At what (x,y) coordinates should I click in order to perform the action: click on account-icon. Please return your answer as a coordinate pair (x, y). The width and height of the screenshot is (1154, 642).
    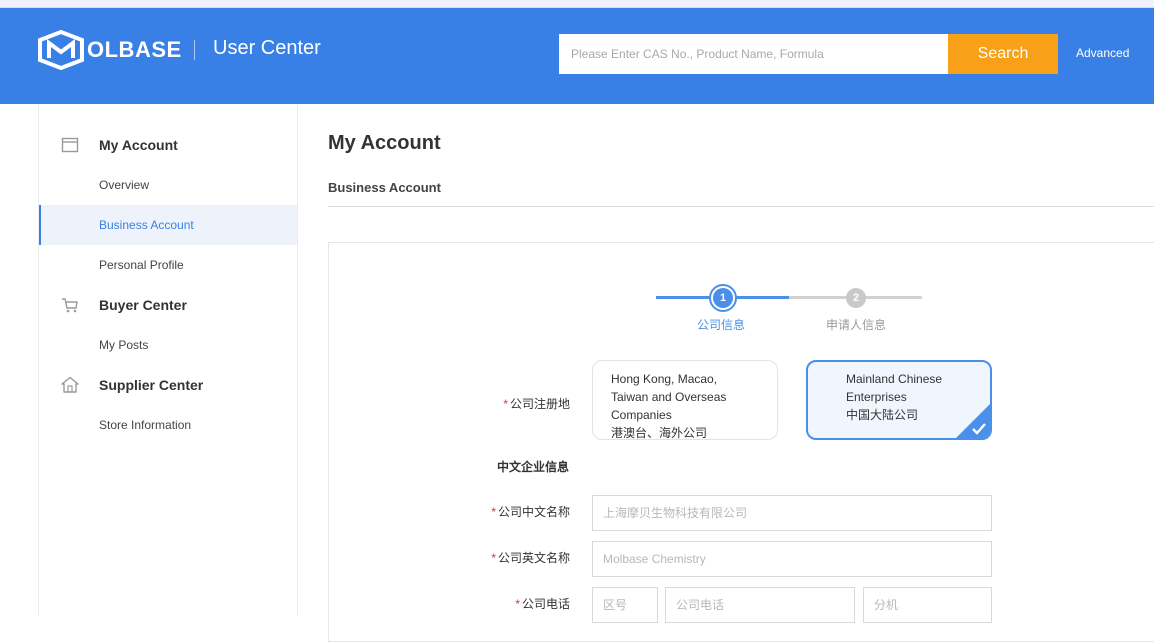
    Looking at the image, I should click on (70, 145).